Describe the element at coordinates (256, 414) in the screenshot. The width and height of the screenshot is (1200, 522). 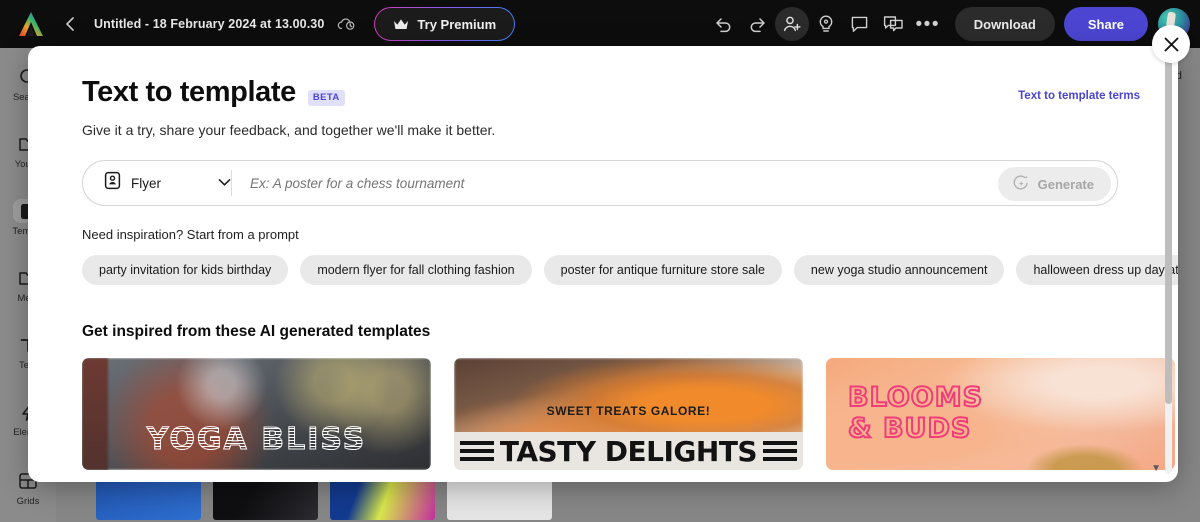
I see `template-card-yoga-bliss: YOGA BLISS` at that location.